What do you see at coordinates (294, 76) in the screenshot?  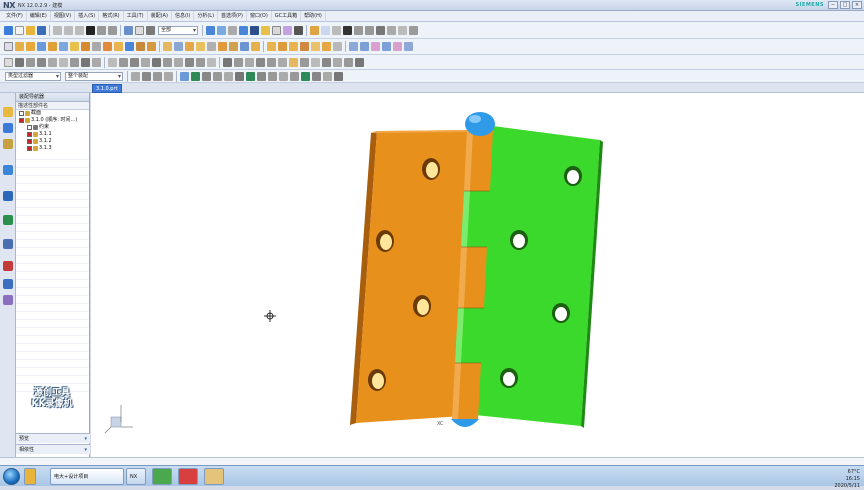 I see `snap-tangent-icon` at bounding box center [294, 76].